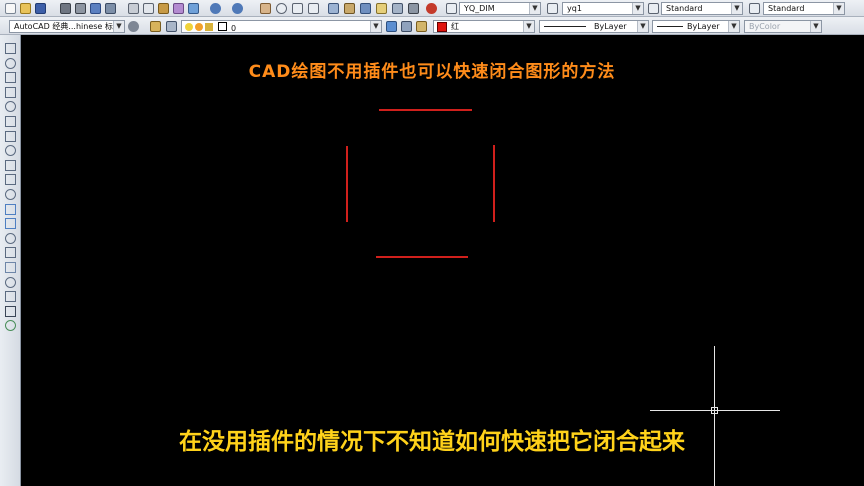 The height and width of the screenshot is (486, 864). Describe the element at coordinates (349, 8) in the screenshot. I see `design-center-icon` at that location.